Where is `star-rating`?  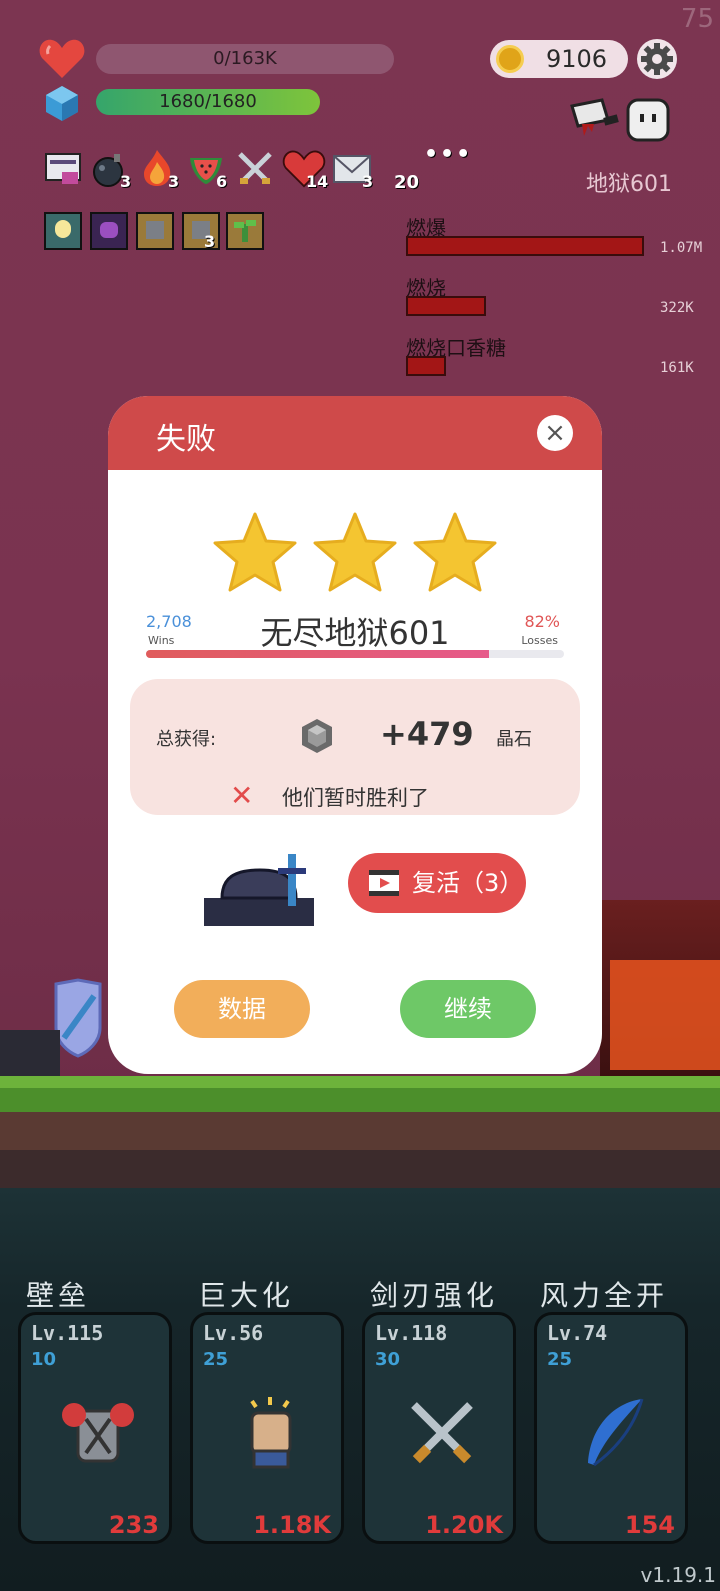
star-rating is located at coordinates (355, 554).